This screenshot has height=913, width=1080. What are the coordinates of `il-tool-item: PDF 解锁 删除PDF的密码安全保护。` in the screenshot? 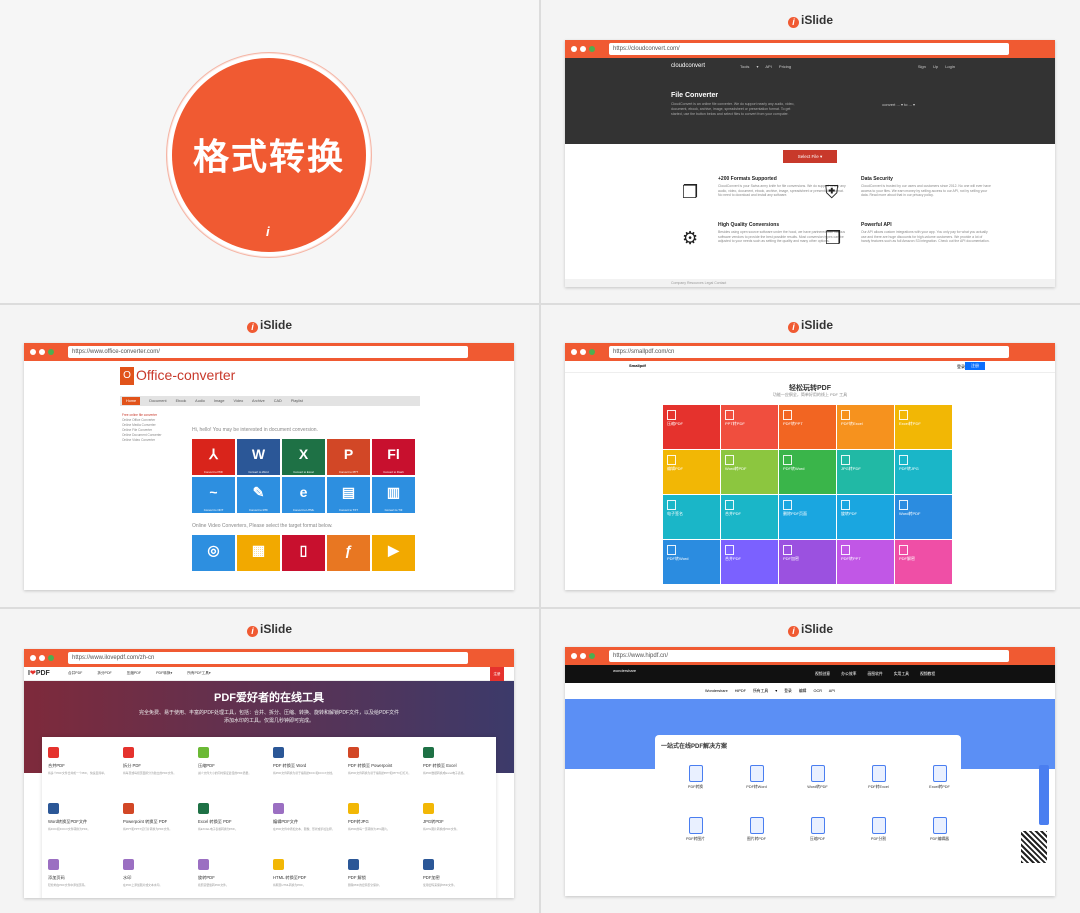 It's located at (385, 878).